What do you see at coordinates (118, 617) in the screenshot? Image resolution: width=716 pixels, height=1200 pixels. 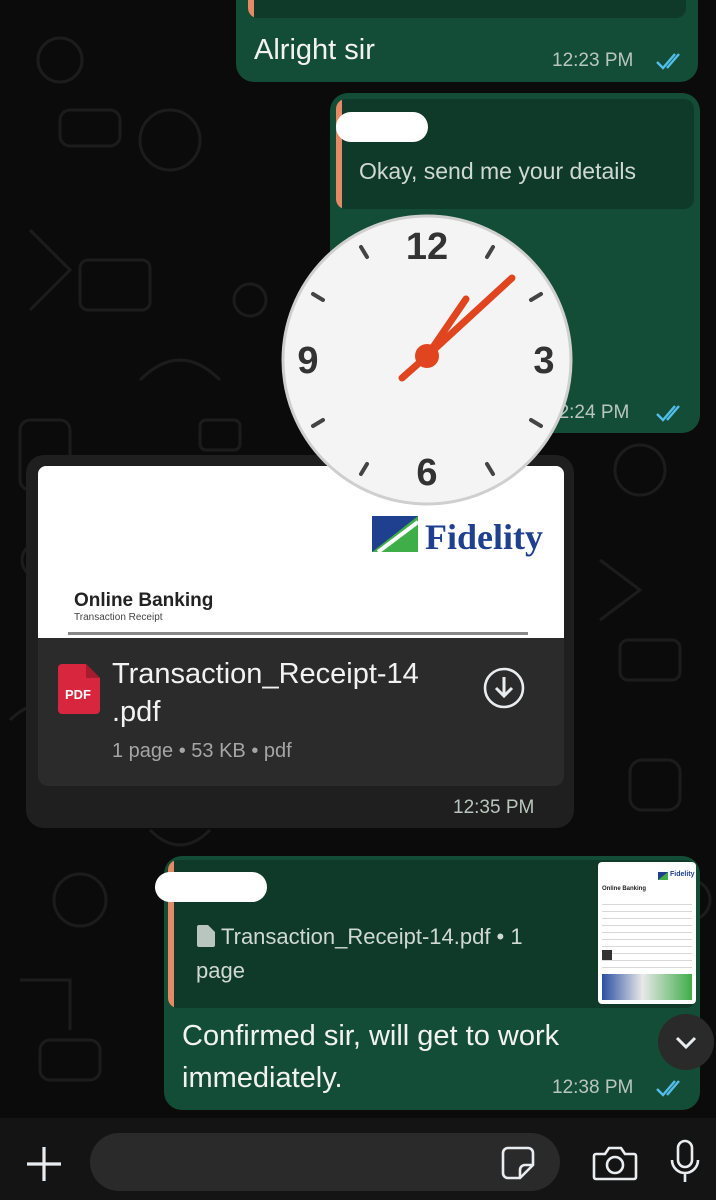 I see `preview-subtitle: Transaction Receipt` at bounding box center [118, 617].